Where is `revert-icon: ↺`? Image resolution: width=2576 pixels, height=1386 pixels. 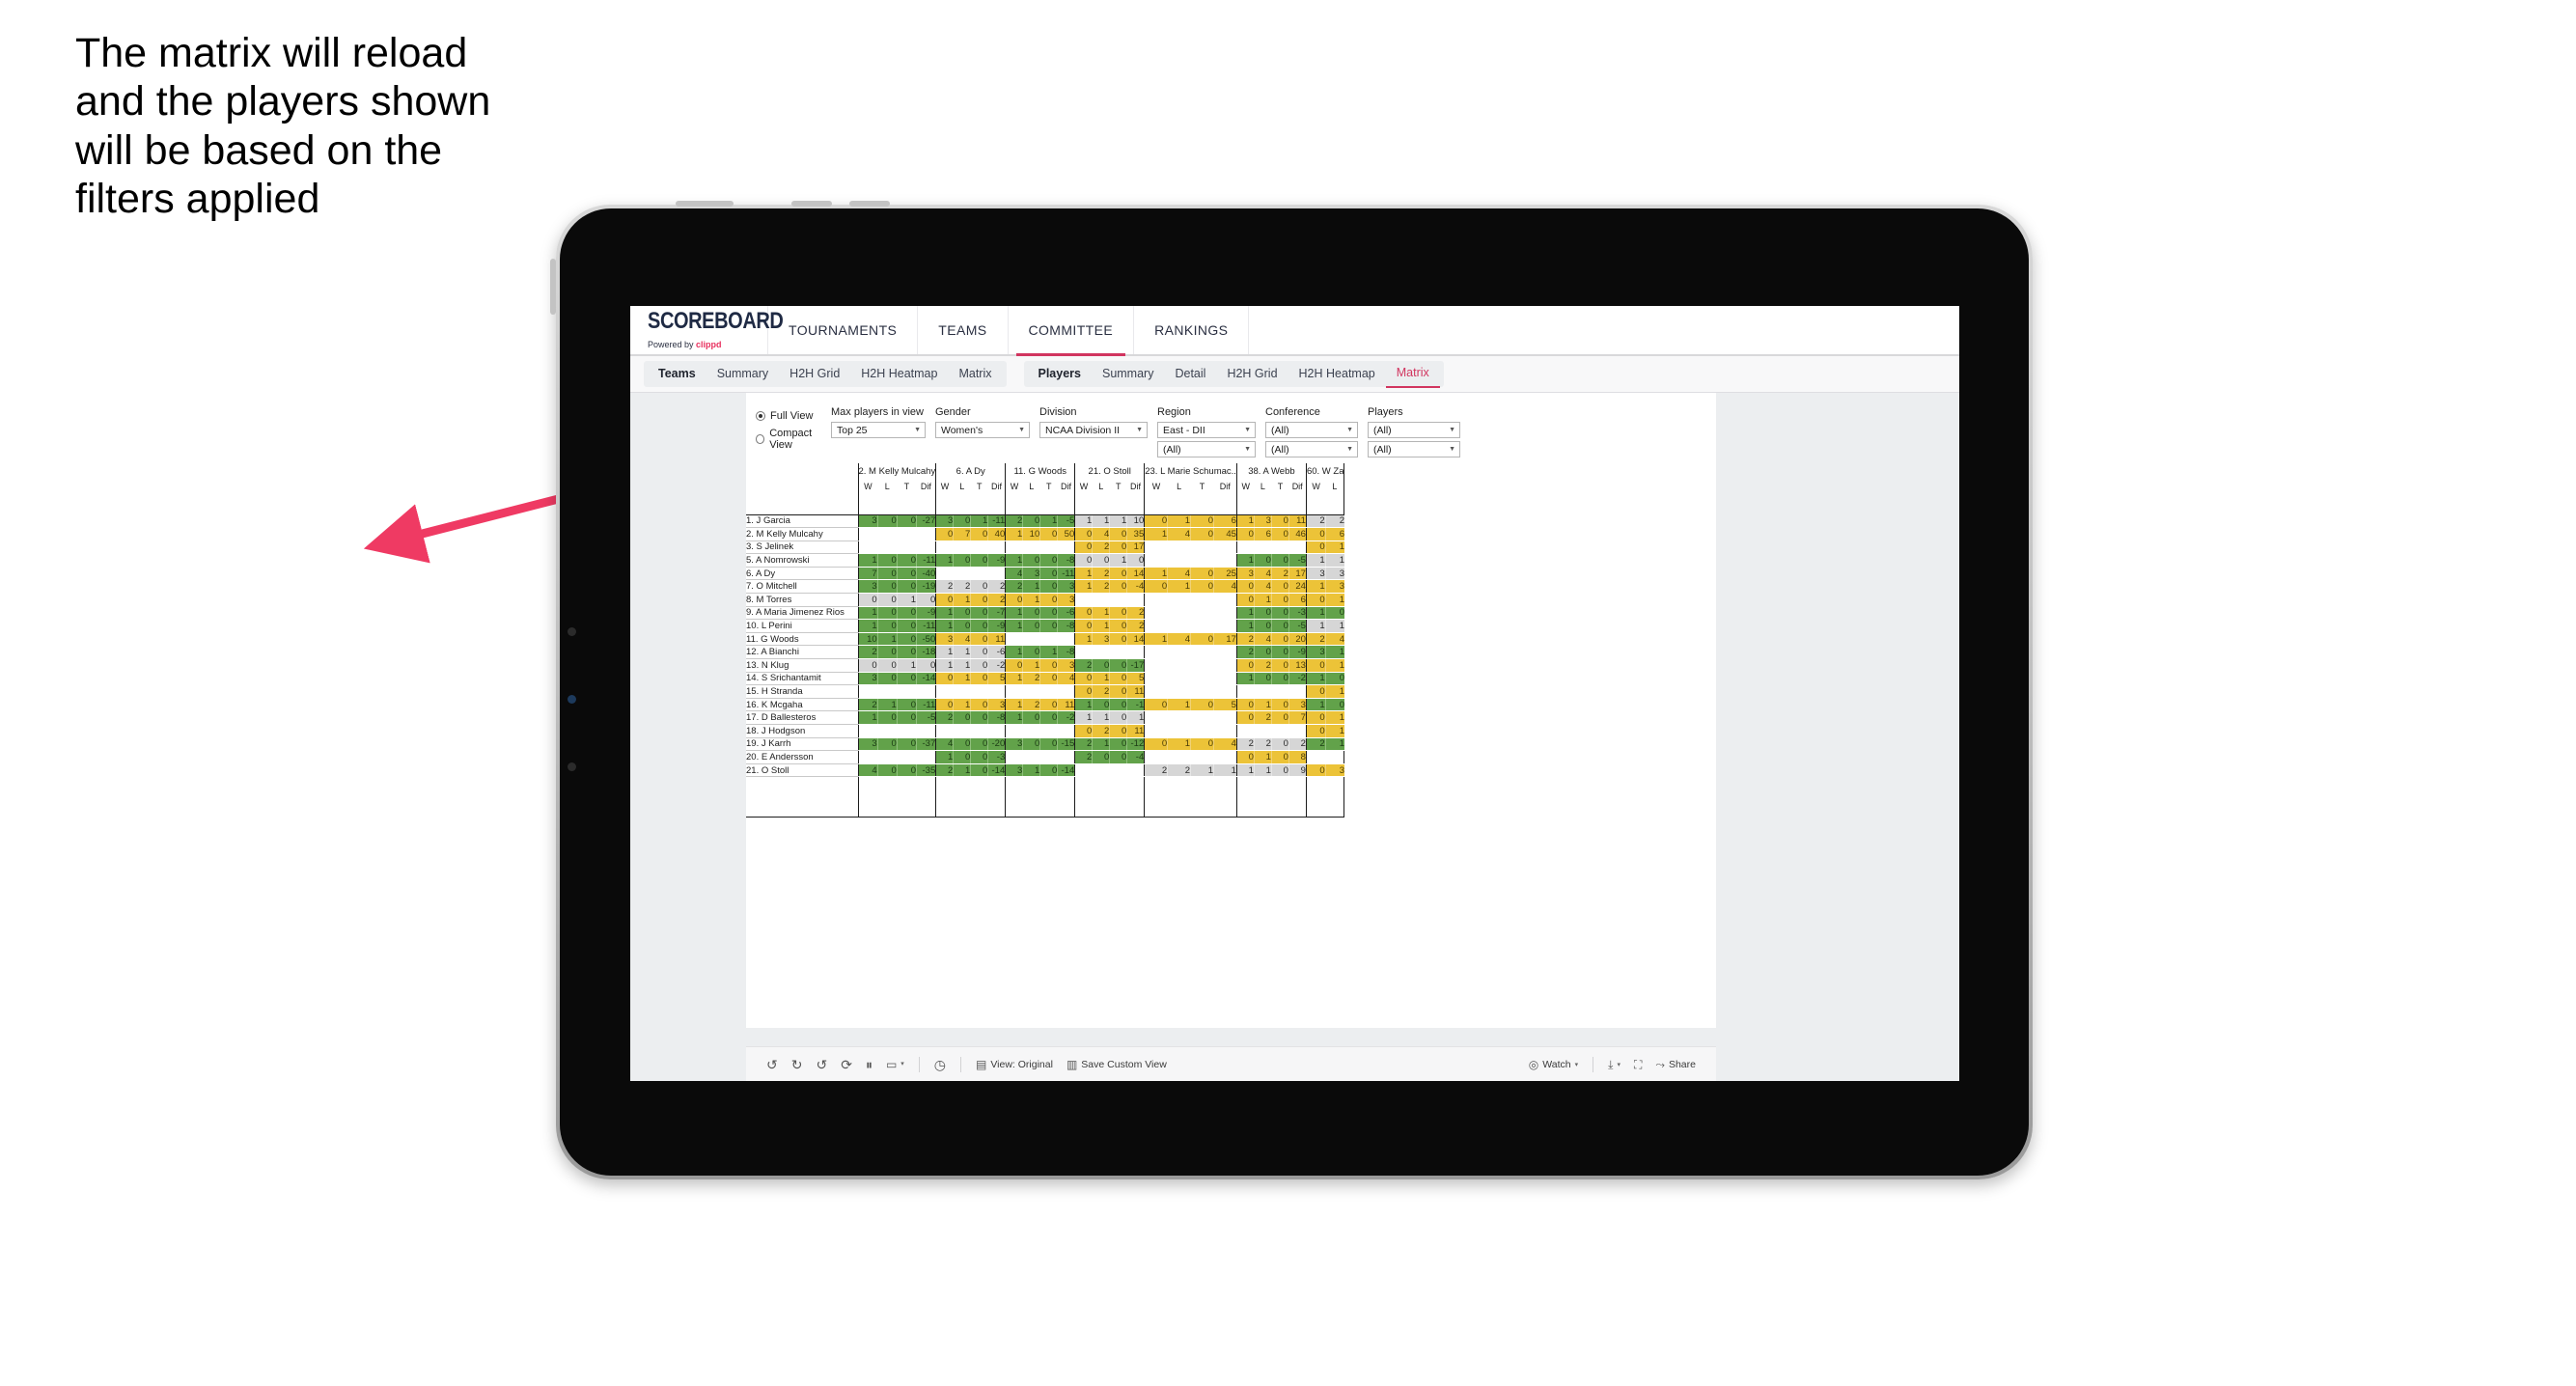
revert-icon: ↺ is located at coordinates (821, 1064).